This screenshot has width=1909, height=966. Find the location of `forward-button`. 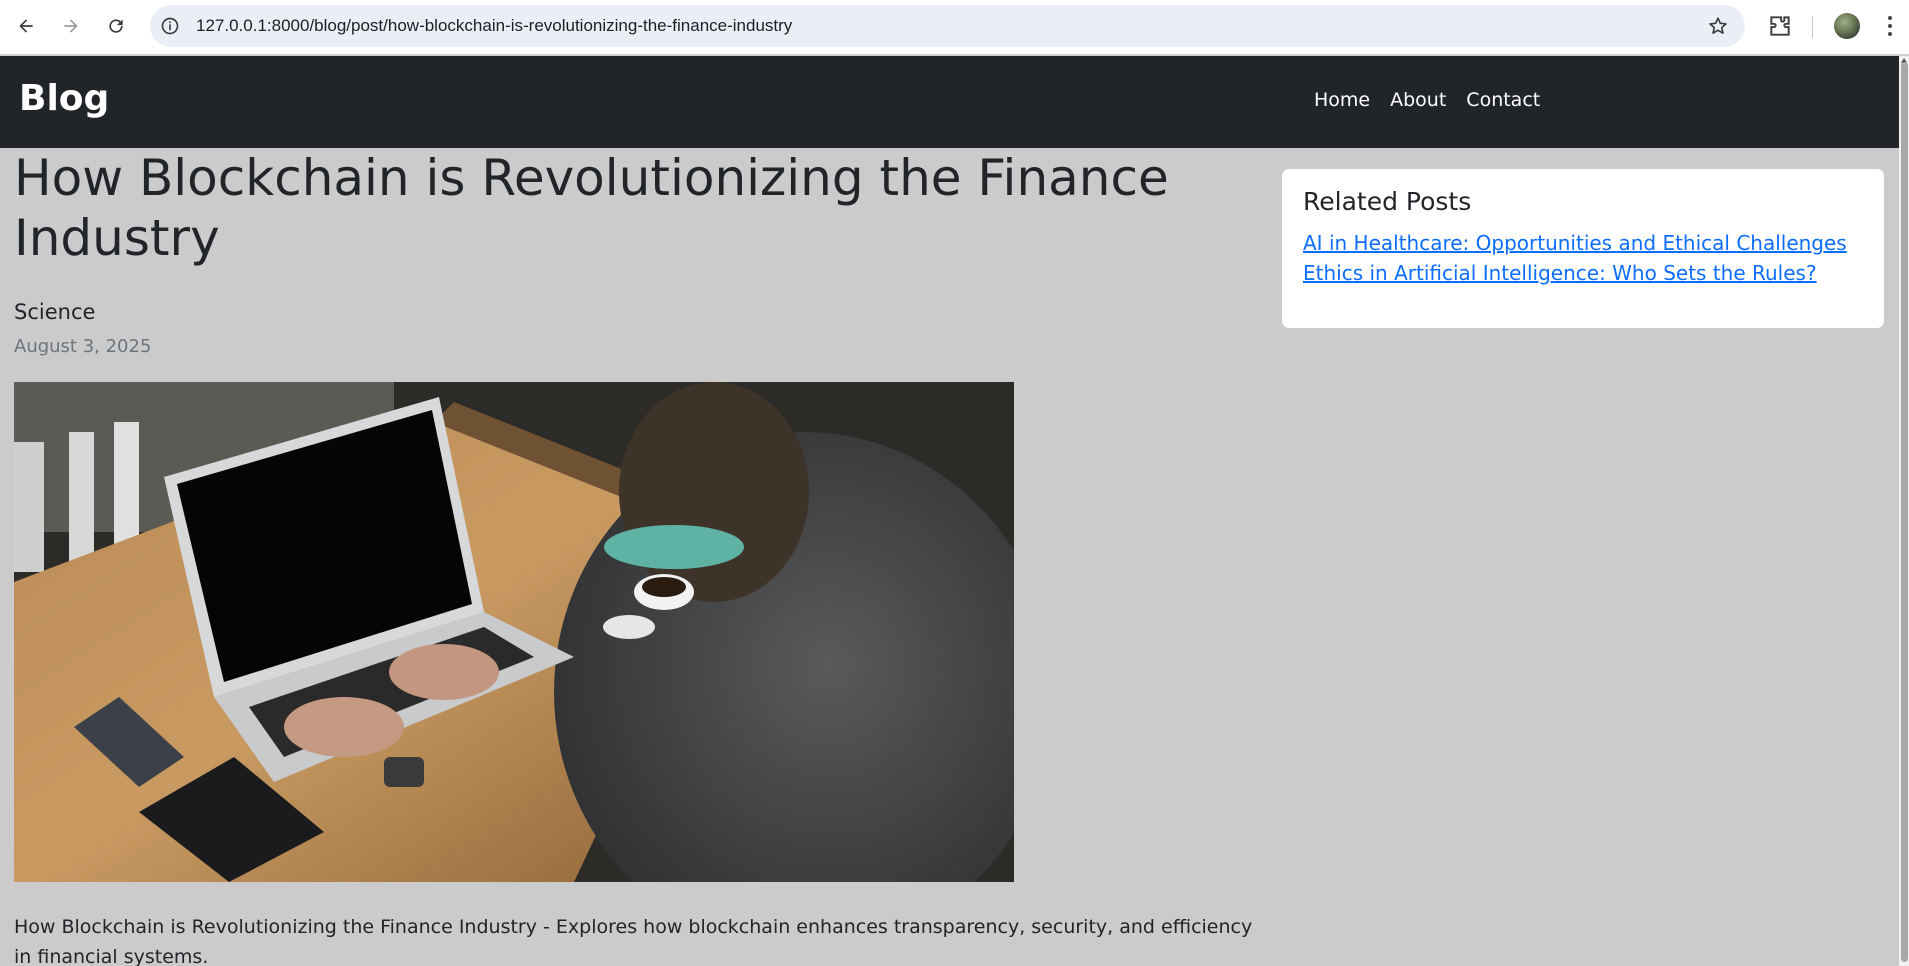

forward-button is located at coordinates (71, 26).